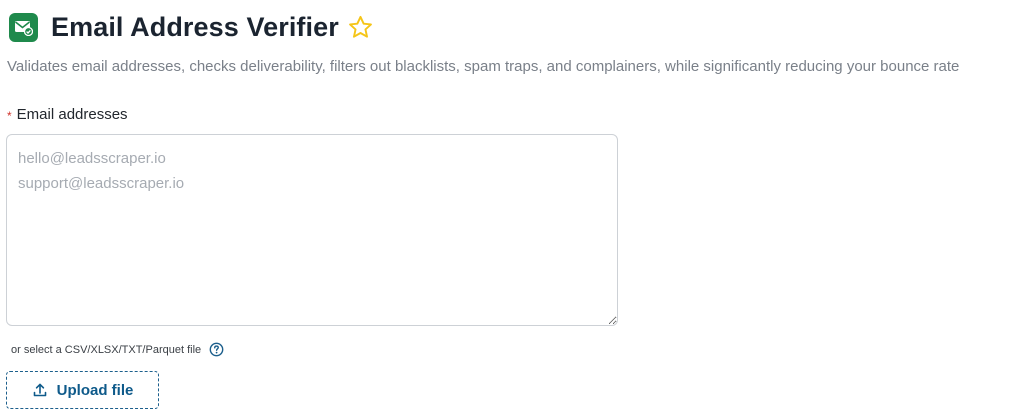 The height and width of the screenshot is (414, 1036). What do you see at coordinates (9, 115) in the screenshot?
I see `required-marker: *` at bounding box center [9, 115].